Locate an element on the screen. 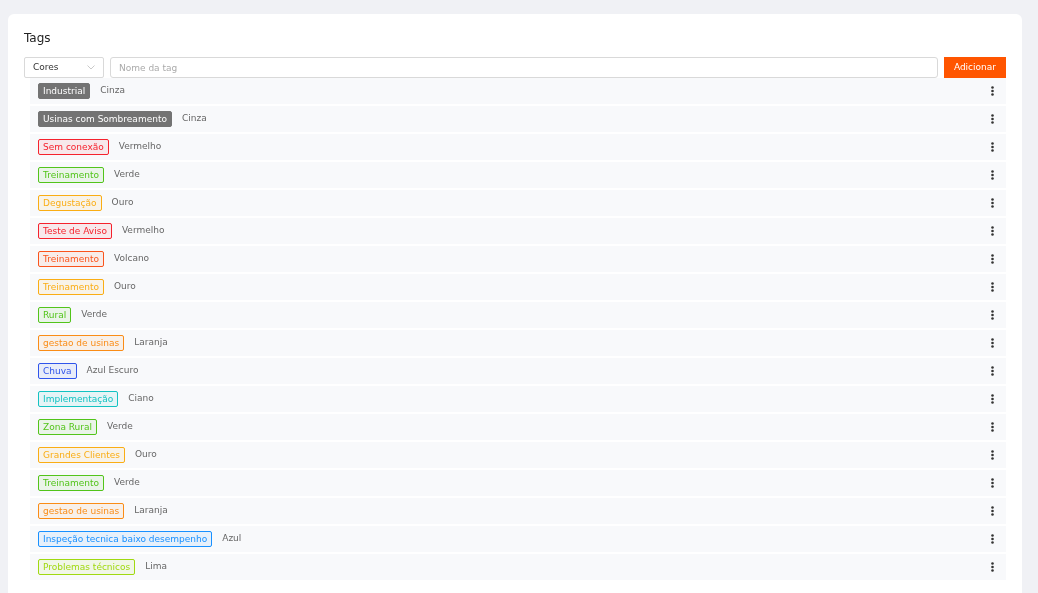 The height and width of the screenshot is (593, 1038). color-name: Ciano is located at coordinates (141, 399).